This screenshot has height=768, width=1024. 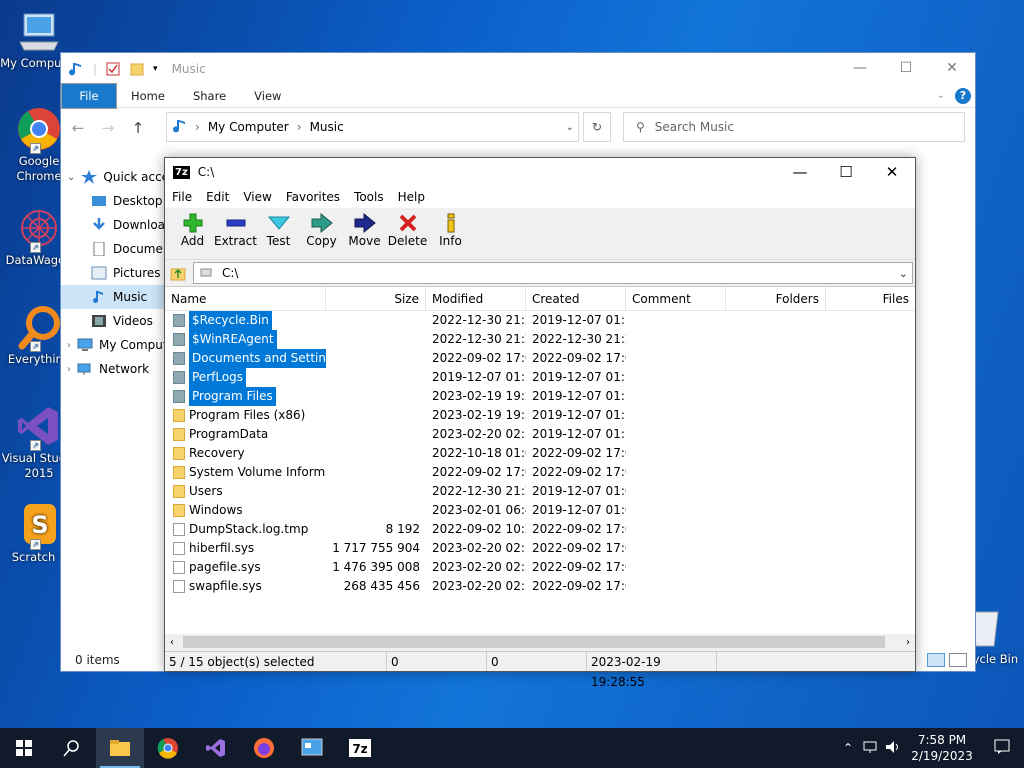 I want to click on path-input: C:\ ⌄, so click(x=553, y=273).